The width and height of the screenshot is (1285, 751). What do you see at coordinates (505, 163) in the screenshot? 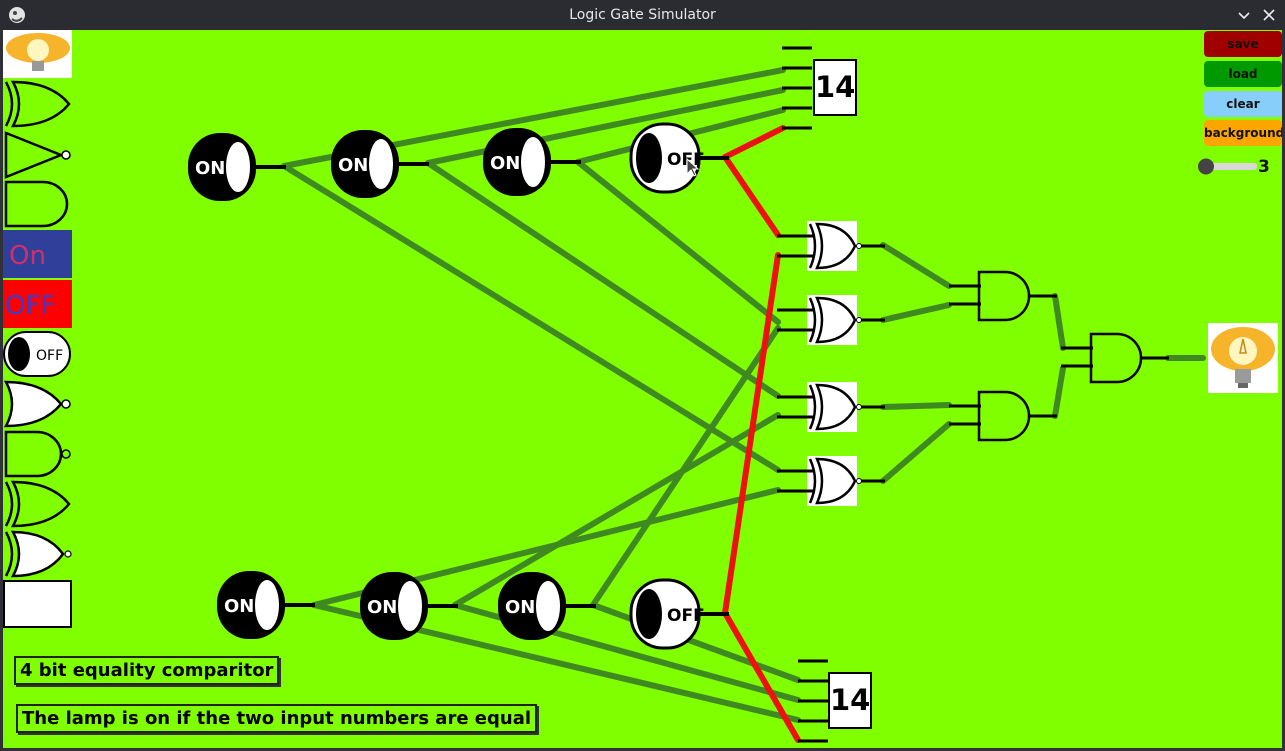
I see `switch-top-3-label: ON` at bounding box center [505, 163].